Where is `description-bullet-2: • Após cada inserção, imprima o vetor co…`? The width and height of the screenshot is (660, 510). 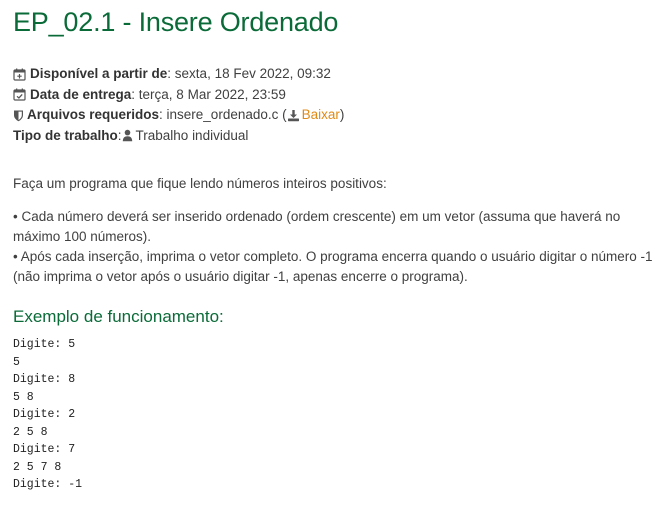 description-bullet-2: • Após cada inserção, imprima o vetor co… is located at coordinates (333, 266).